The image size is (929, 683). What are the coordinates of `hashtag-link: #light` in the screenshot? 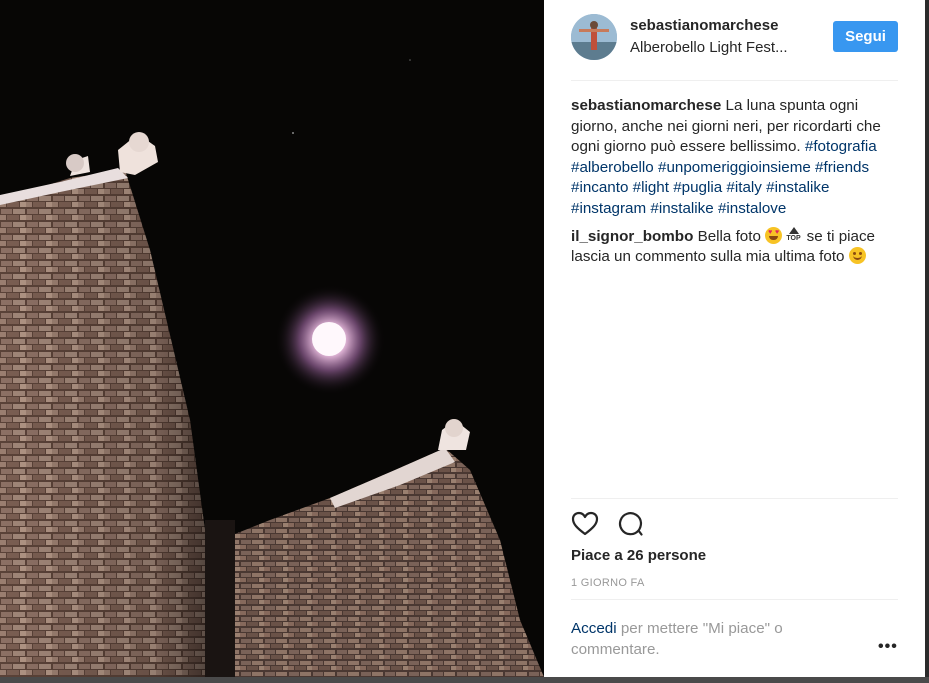 It's located at (651, 187).